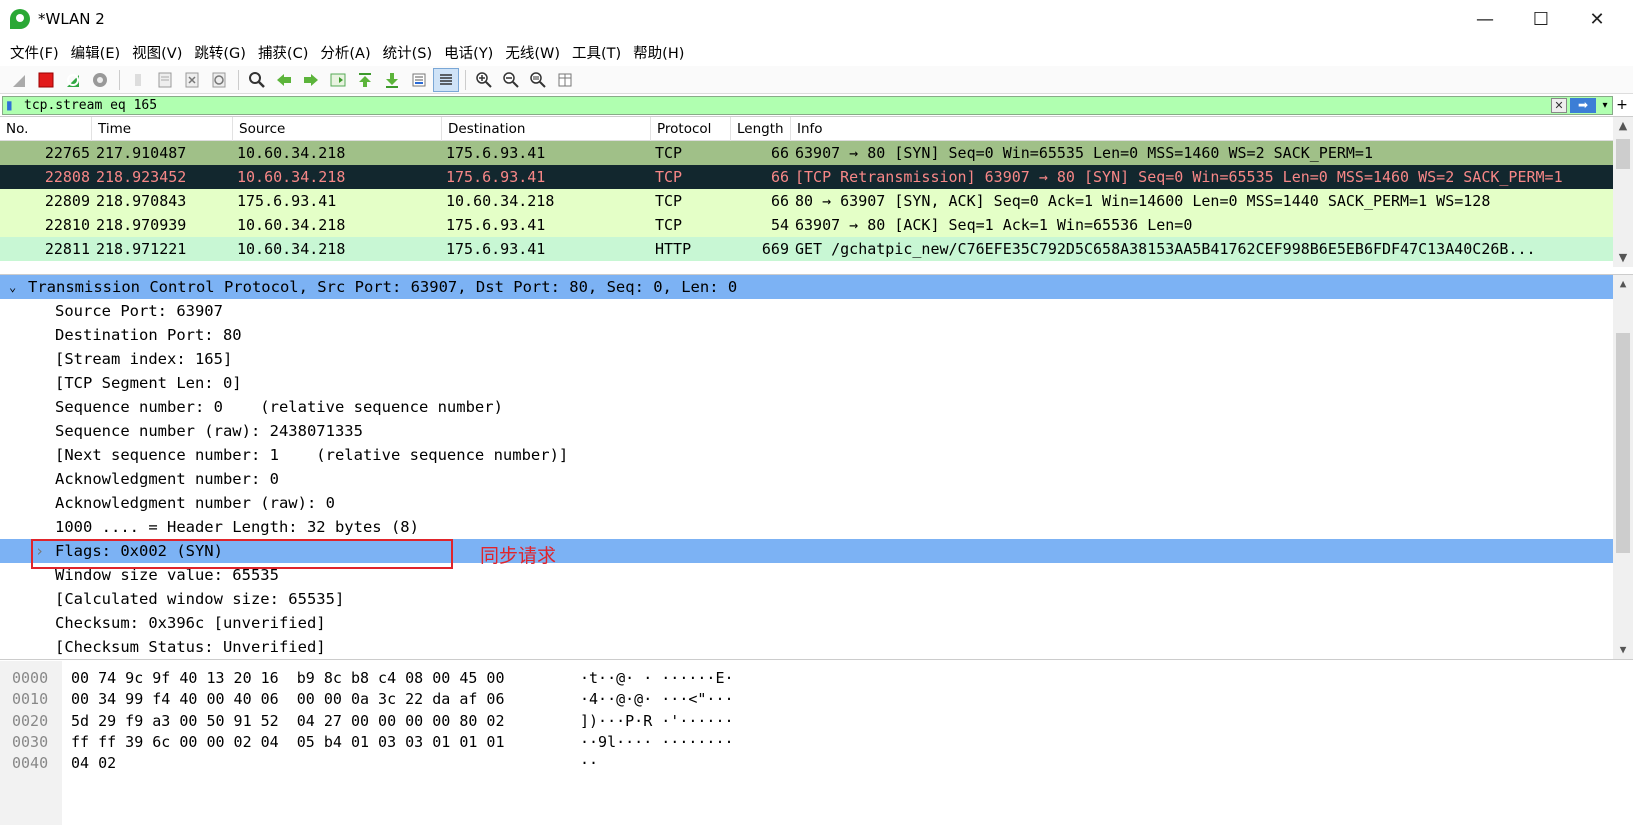 The height and width of the screenshot is (825, 1633). I want to click on bookmark-icon: ▮, so click(13, 105).